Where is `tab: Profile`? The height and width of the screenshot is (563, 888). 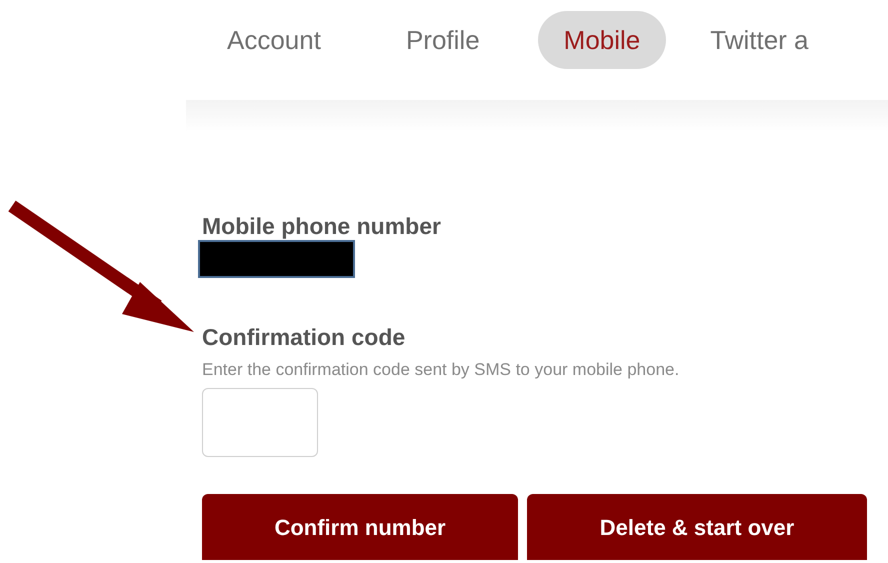
tab: Profile is located at coordinates (443, 40).